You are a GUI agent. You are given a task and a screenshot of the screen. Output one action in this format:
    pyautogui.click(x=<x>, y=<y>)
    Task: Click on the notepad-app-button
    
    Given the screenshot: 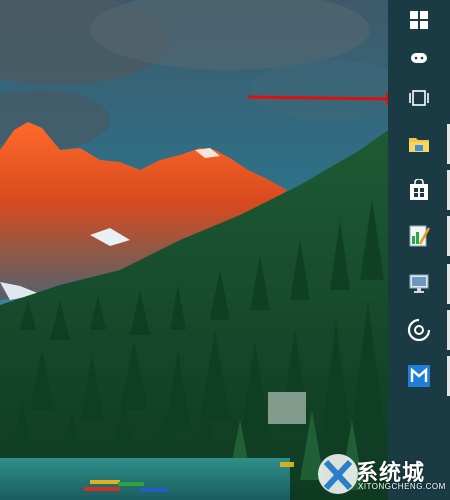 What is the action you would take?
    pyautogui.click(x=419, y=236)
    